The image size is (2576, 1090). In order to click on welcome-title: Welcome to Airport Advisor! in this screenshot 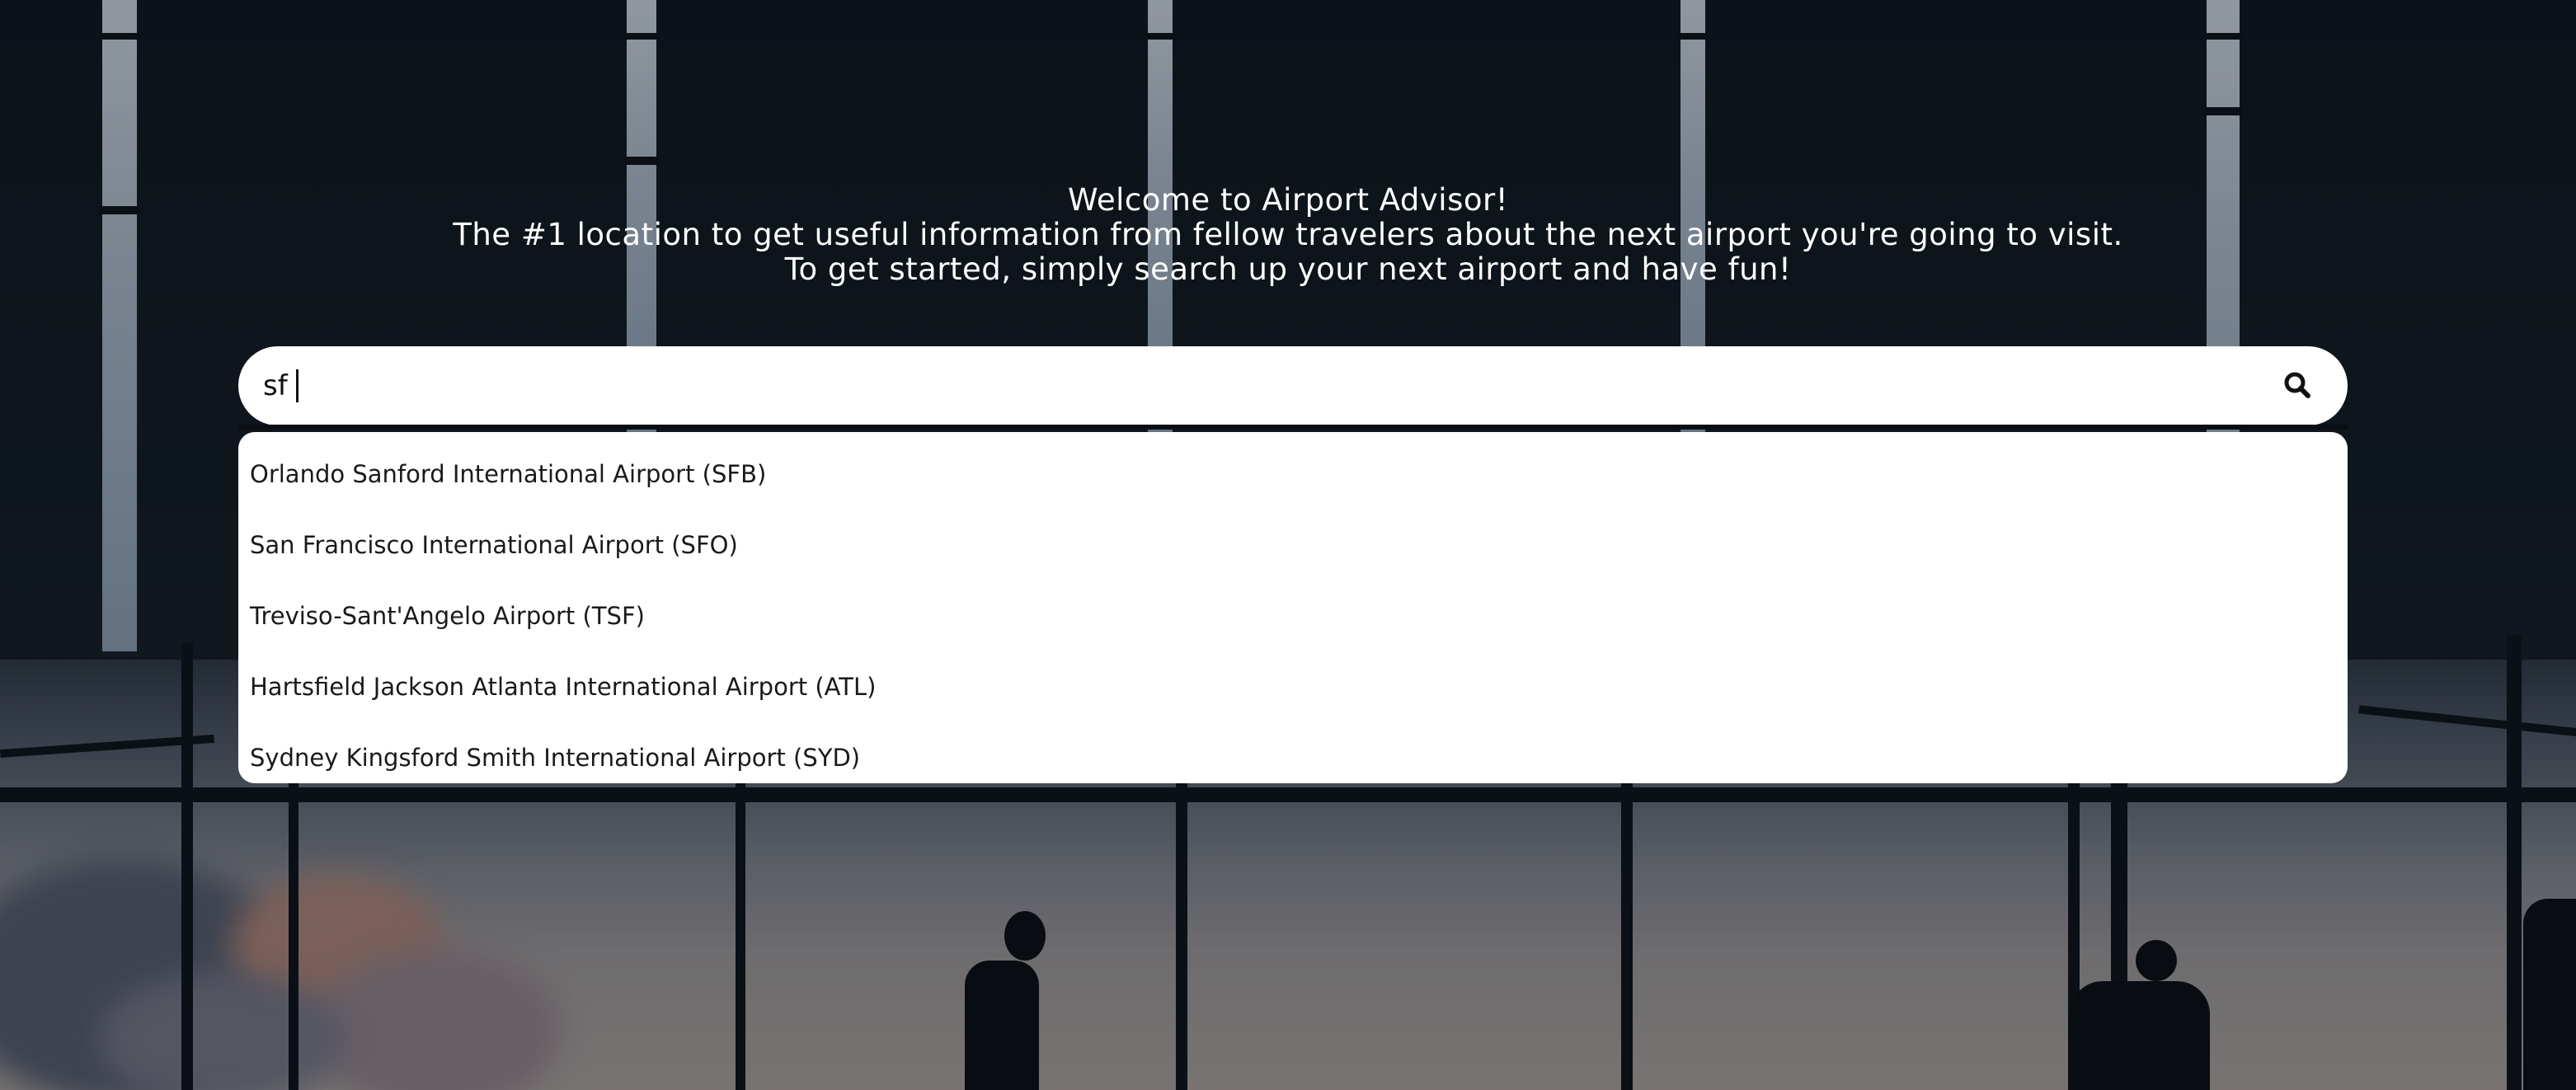, I will do `click(1288, 200)`.